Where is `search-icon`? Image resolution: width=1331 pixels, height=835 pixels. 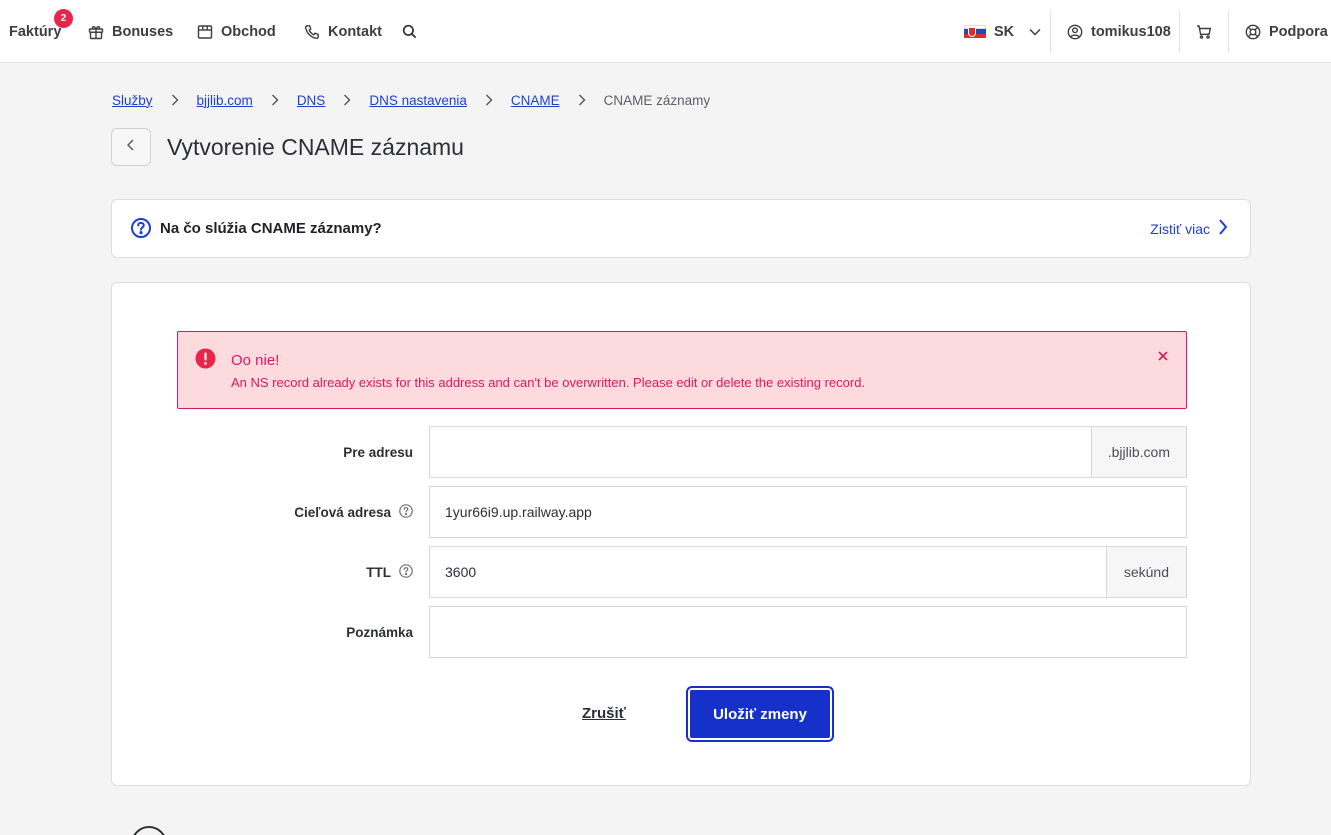 search-icon is located at coordinates (409, 31).